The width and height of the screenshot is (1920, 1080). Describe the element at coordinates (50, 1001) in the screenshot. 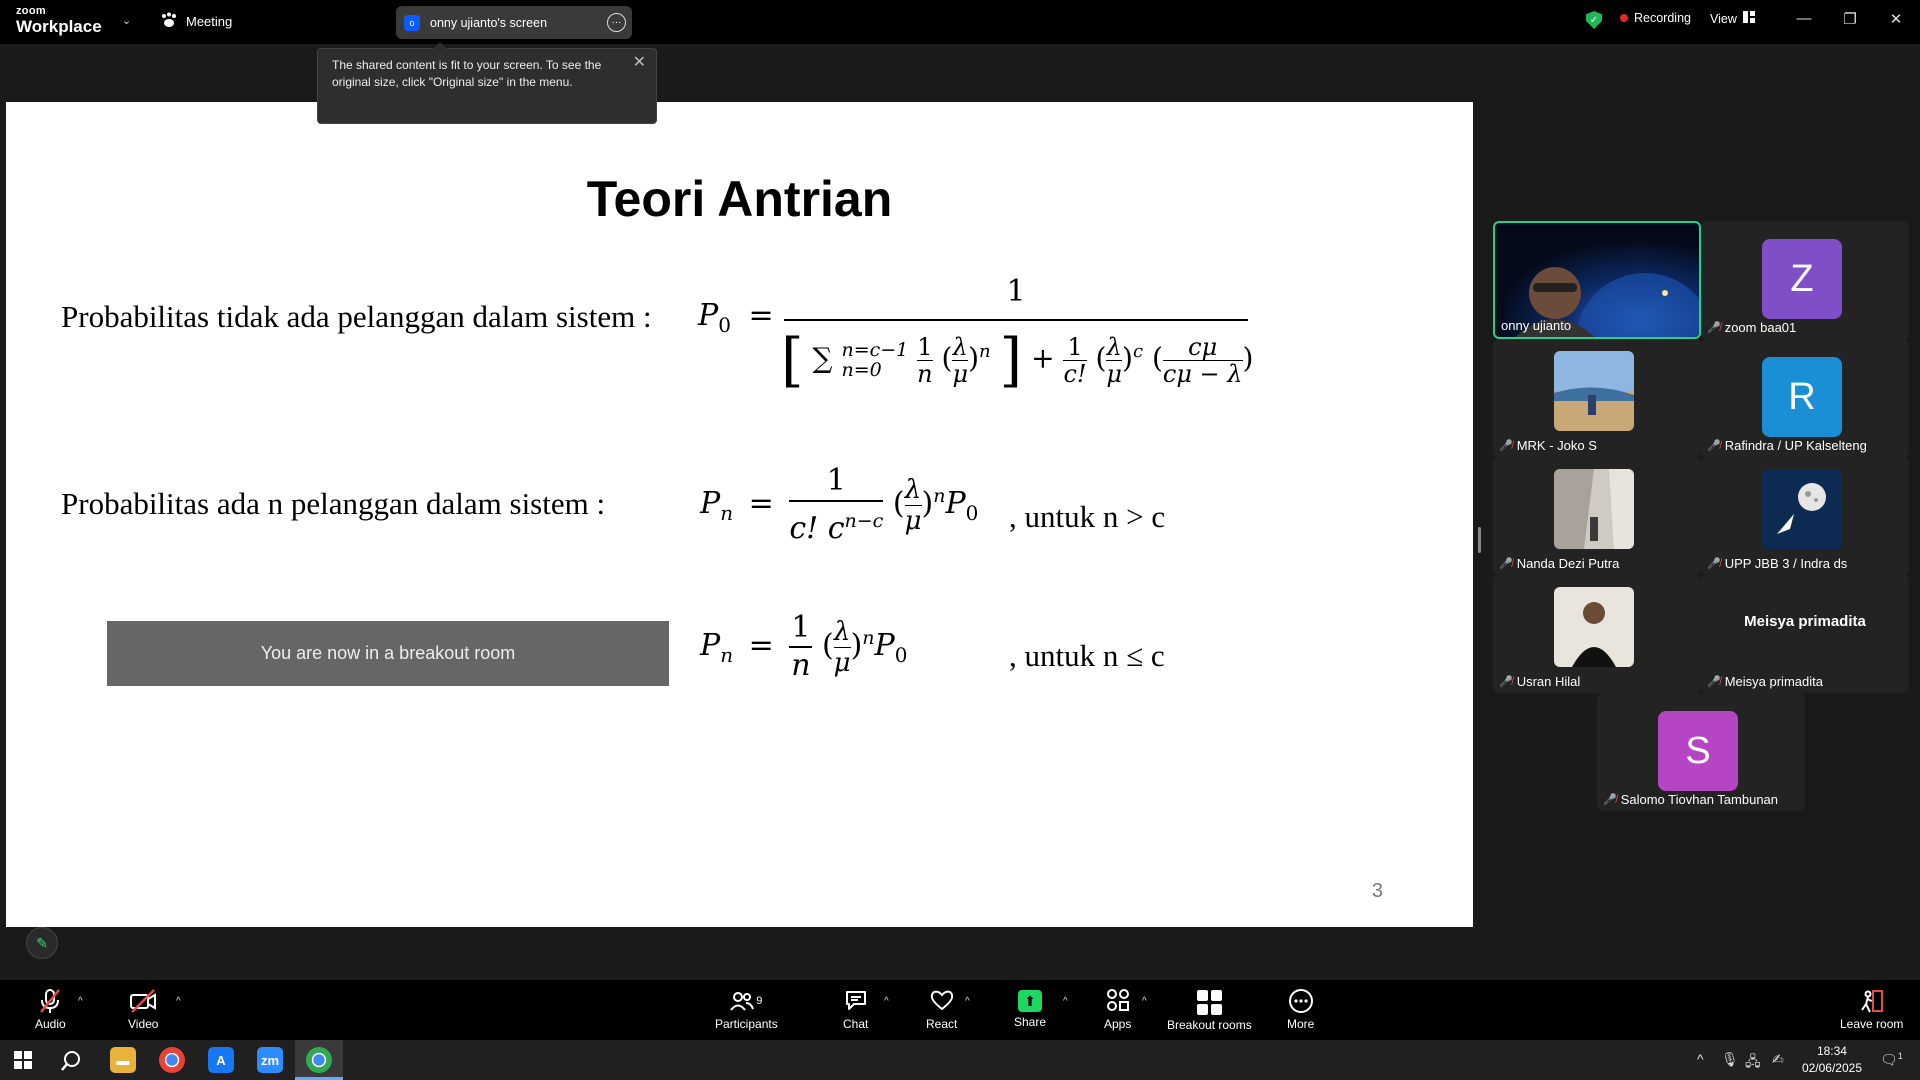

I see `mic-muted-icon` at that location.